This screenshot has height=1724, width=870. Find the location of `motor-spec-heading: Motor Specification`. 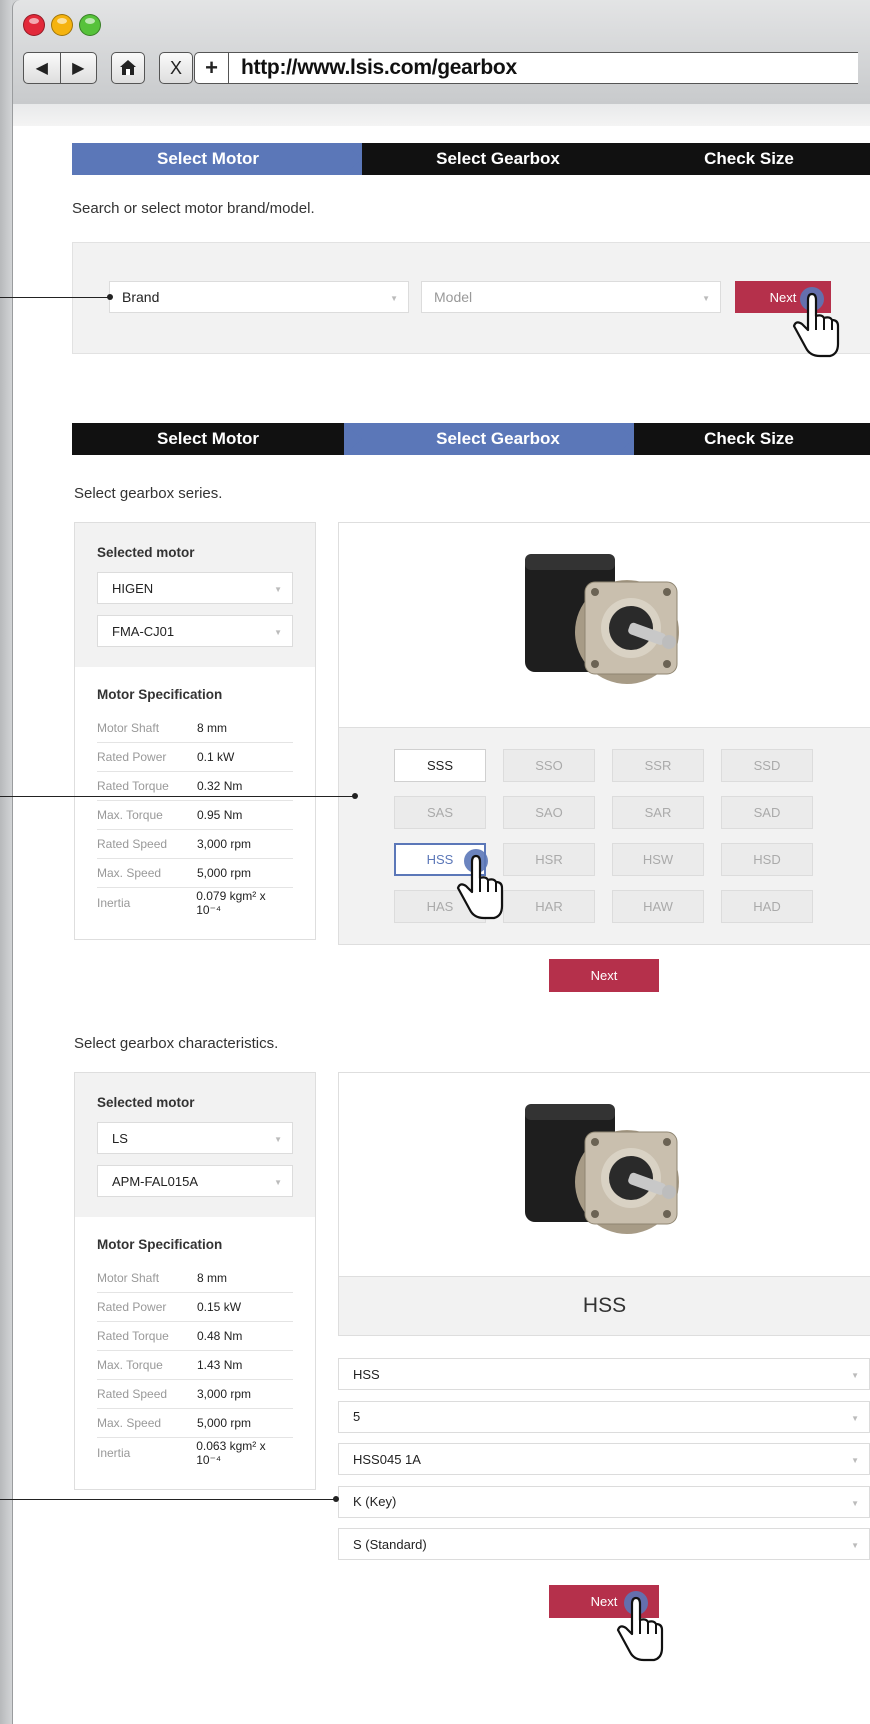

motor-spec-heading: Motor Specification is located at coordinates (160, 694).